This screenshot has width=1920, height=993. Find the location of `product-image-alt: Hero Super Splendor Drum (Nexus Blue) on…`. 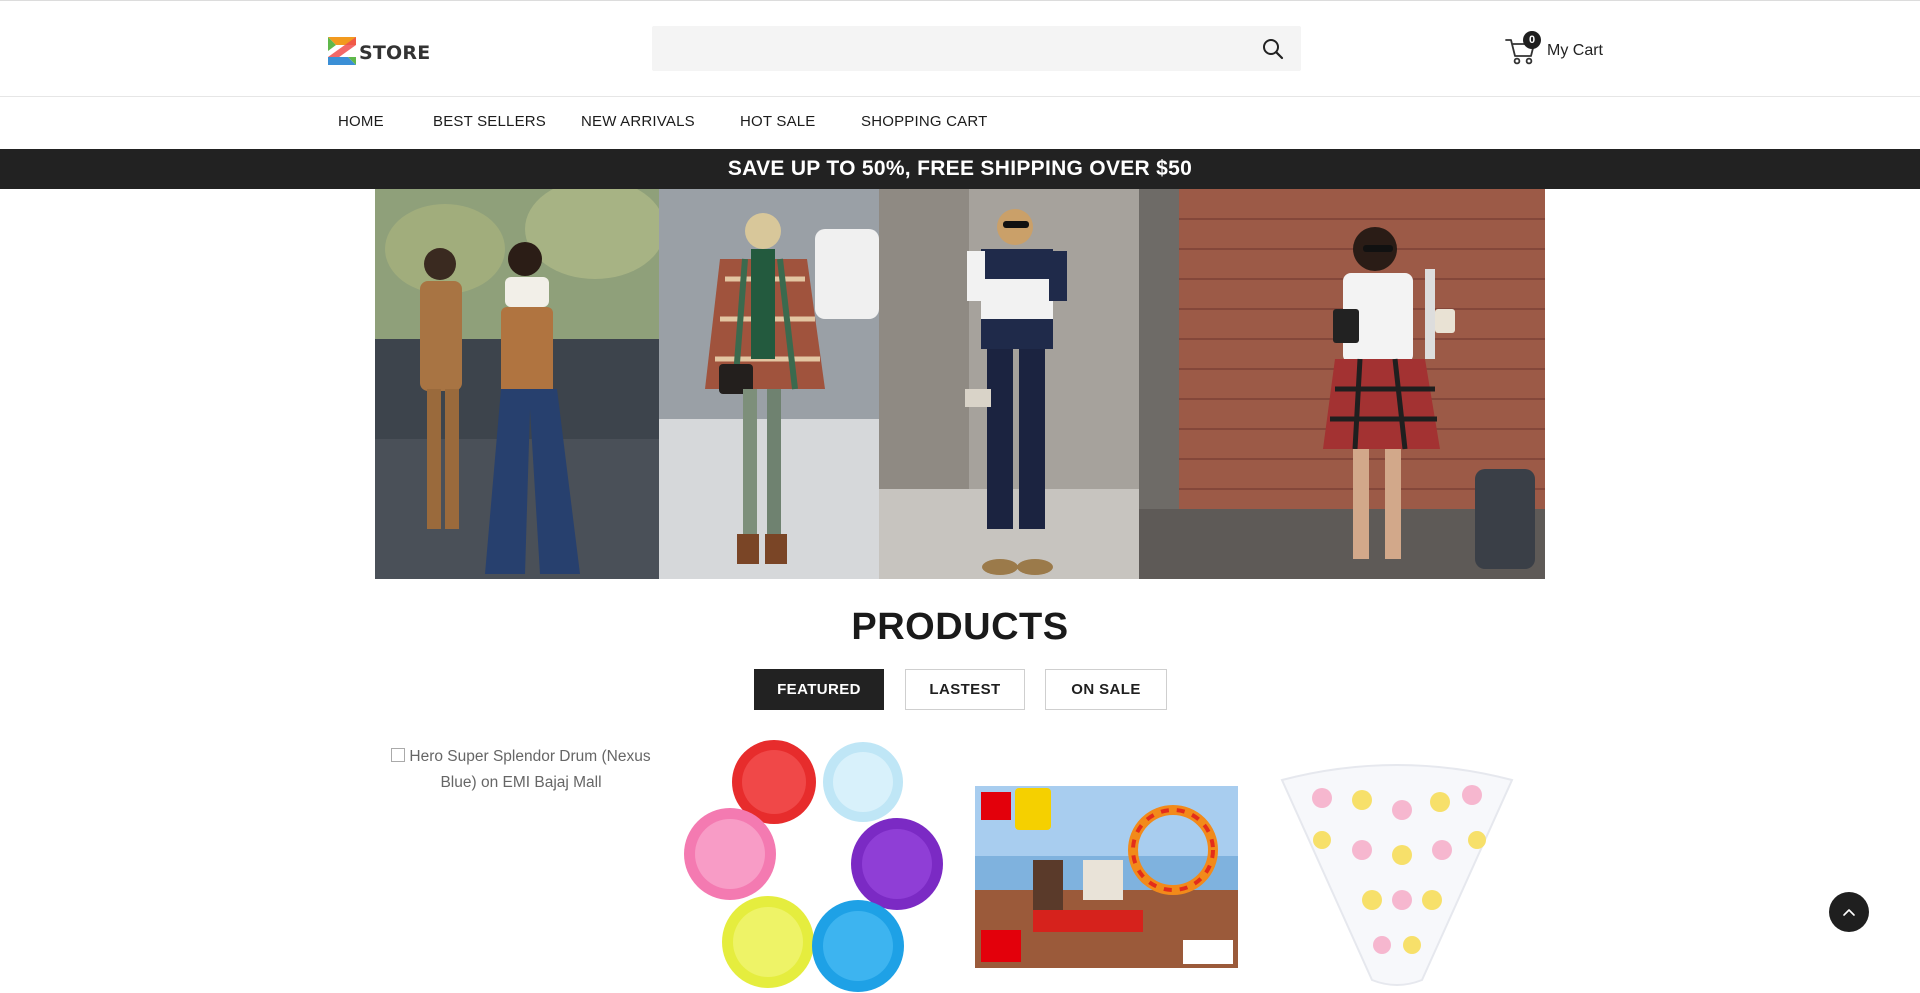

product-image-alt: Hero Super Splendor Drum (Nexus Blue) on… is located at coordinates (530, 769).